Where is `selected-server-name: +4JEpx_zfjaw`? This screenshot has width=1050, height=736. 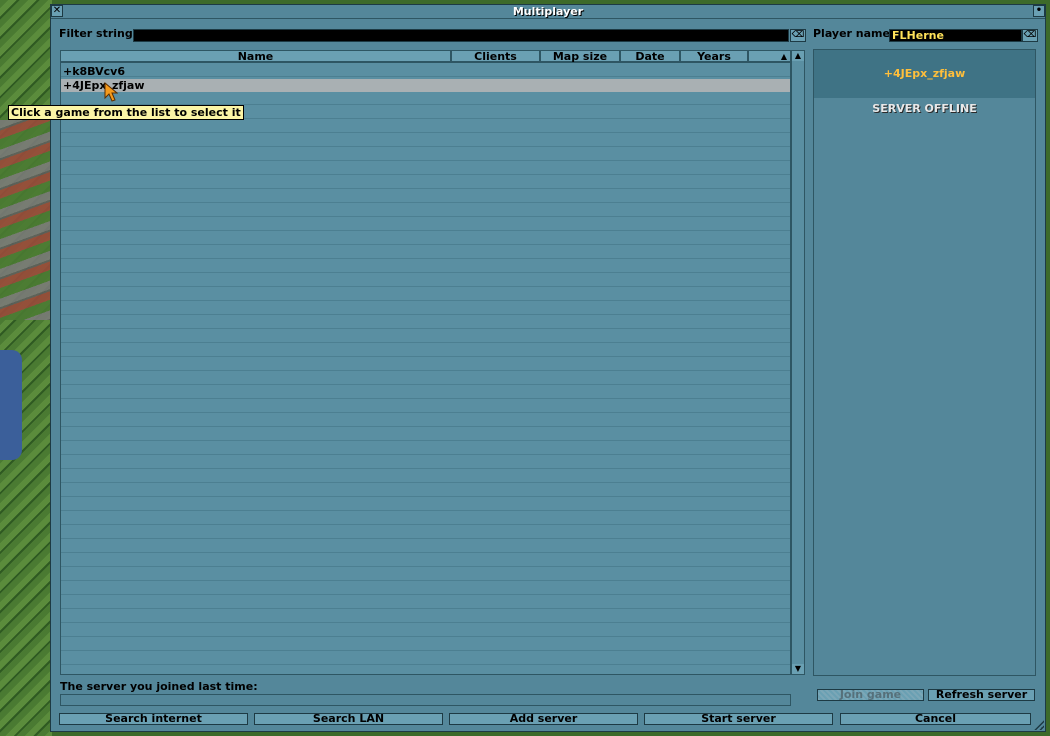
selected-server-name: +4JEpx_zfjaw is located at coordinates (924, 74).